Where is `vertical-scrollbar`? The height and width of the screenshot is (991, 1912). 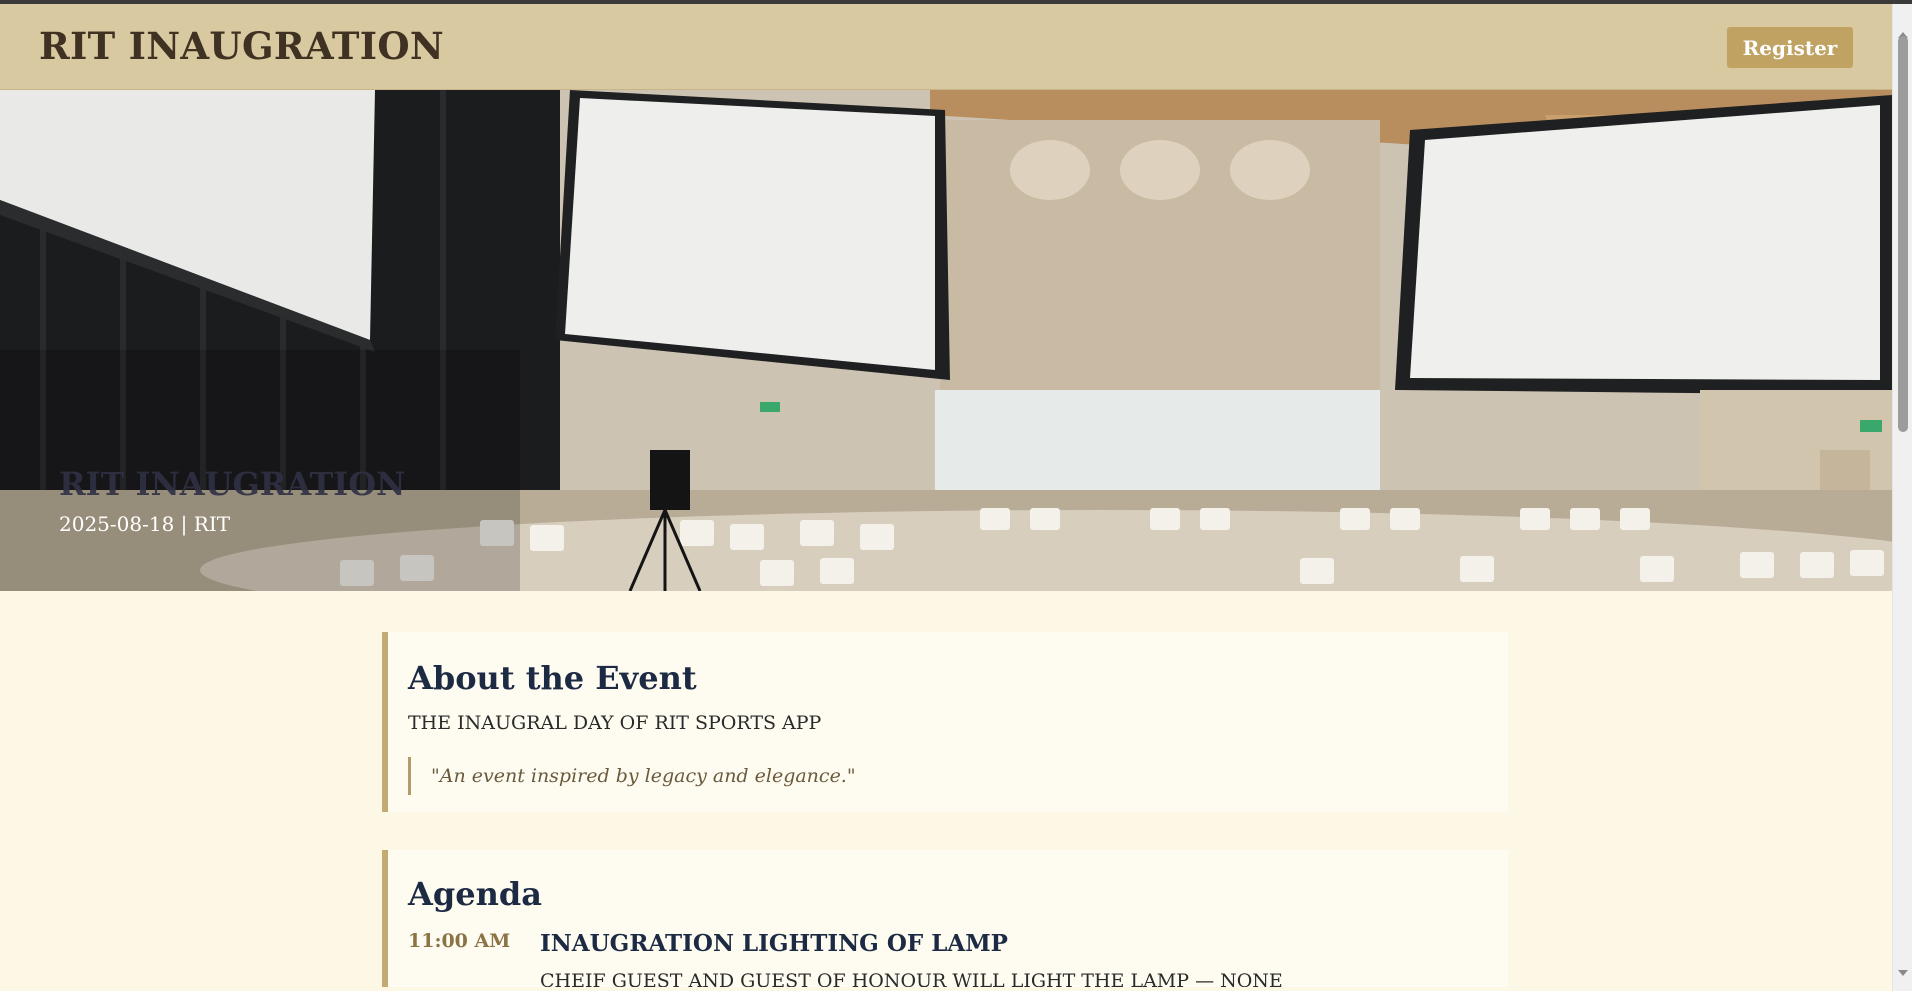 vertical-scrollbar is located at coordinates (1902, 497).